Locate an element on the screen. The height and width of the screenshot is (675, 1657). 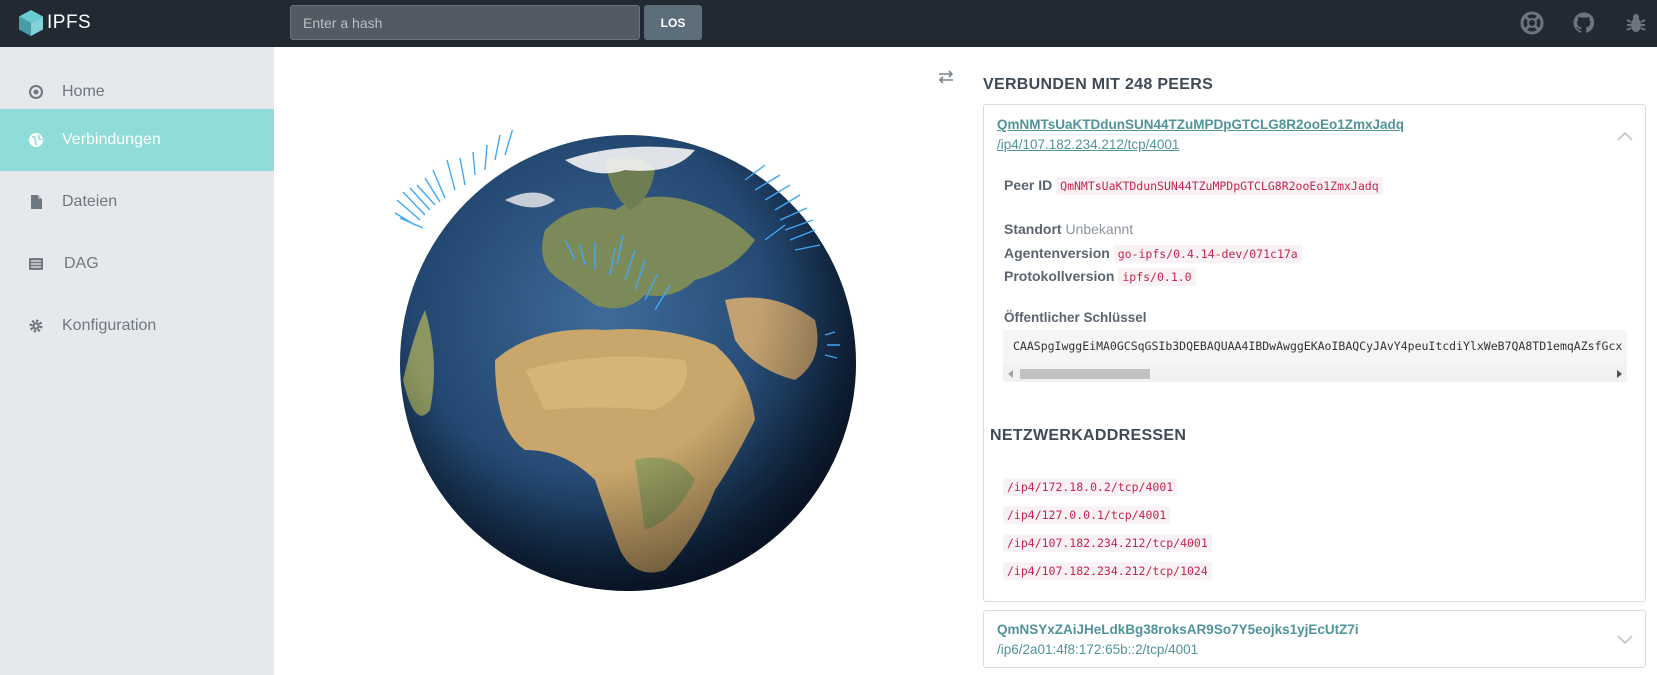
location-row: Standort Unbekannt is located at coordinates (1068, 229).